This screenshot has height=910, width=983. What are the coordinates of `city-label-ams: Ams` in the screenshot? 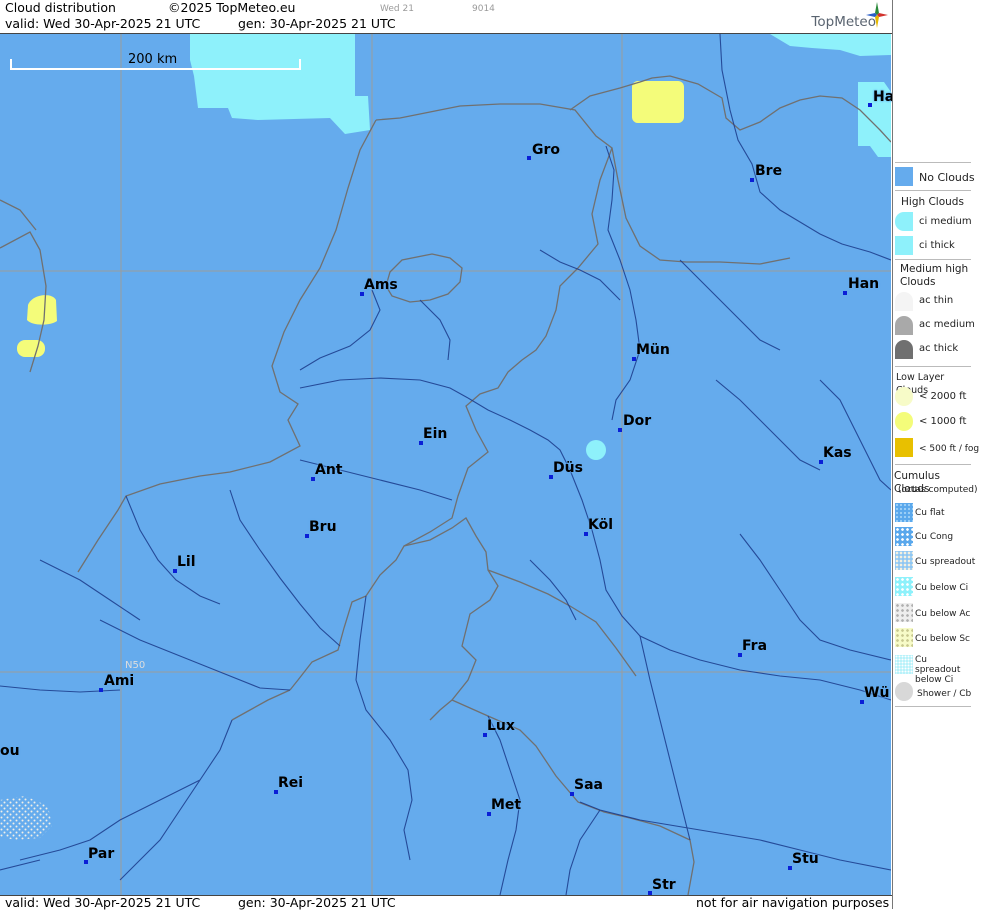 It's located at (381, 285).